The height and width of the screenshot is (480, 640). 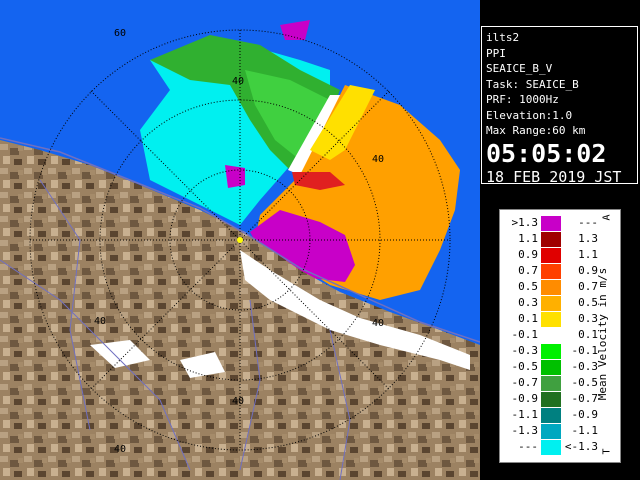 I want to click on legend-lower-value: -1.3, so click(x=525, y=430).